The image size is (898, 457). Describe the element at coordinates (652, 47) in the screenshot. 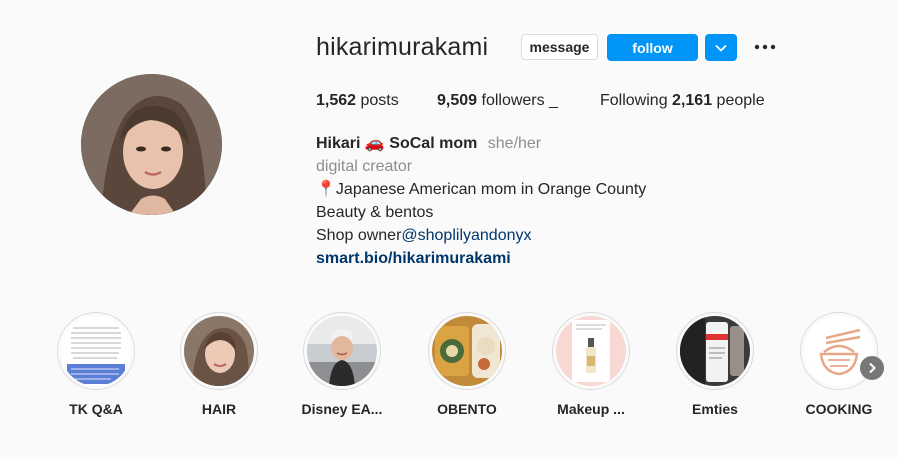

I see `follow-button: follow` at that location.